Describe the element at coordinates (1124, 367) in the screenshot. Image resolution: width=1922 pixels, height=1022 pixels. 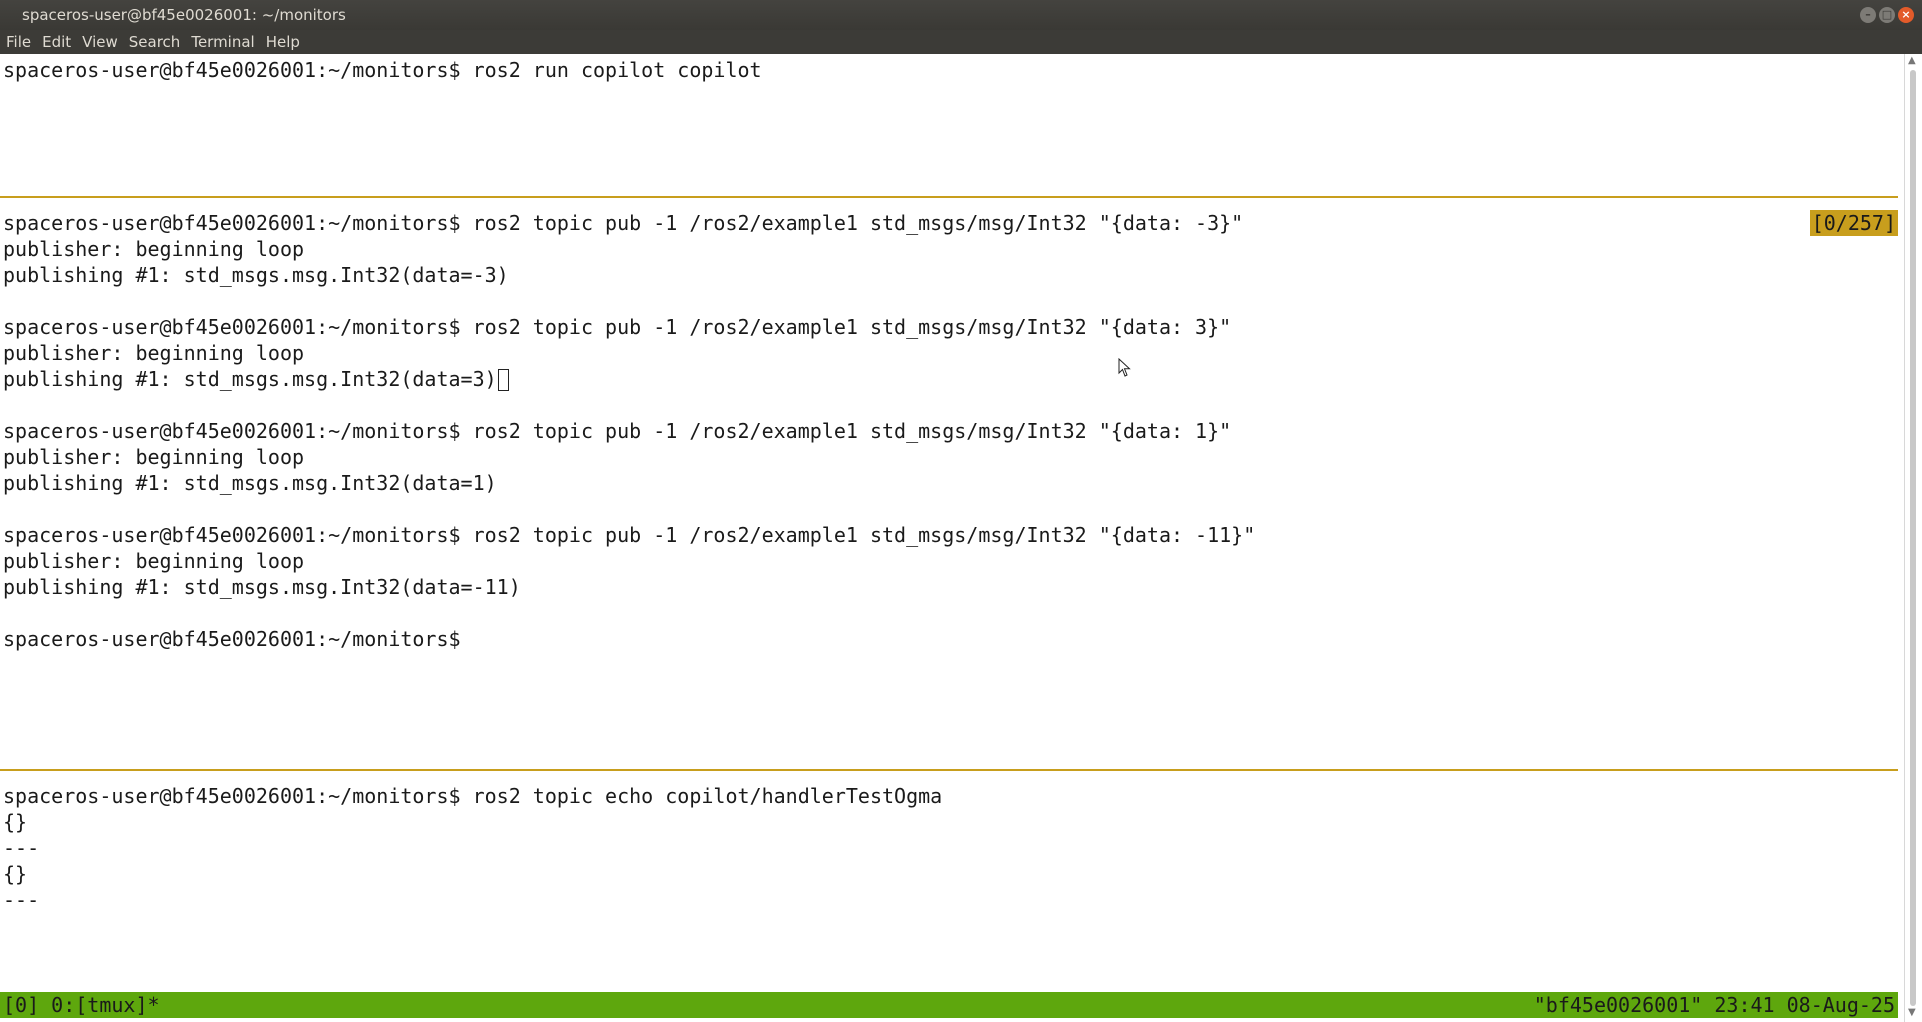
I see `mouse-pointer-icon` at that location.